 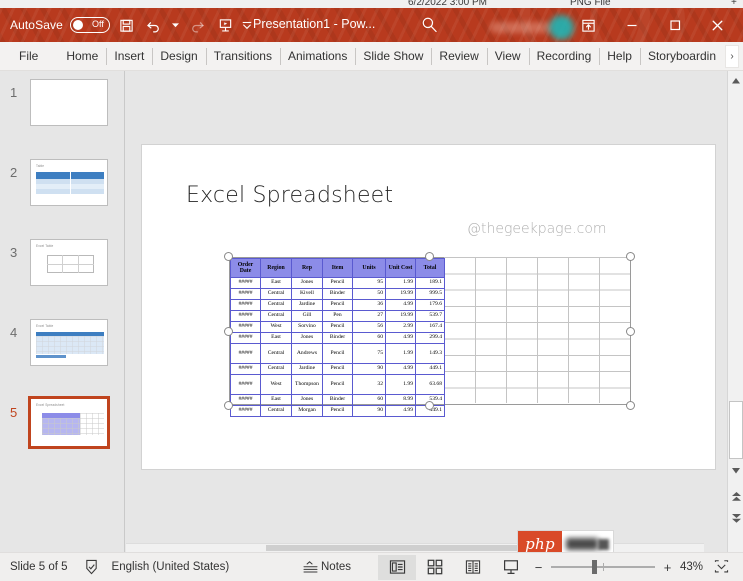 I want to click on vertical-scrollbar, so click(x=735, y=311).